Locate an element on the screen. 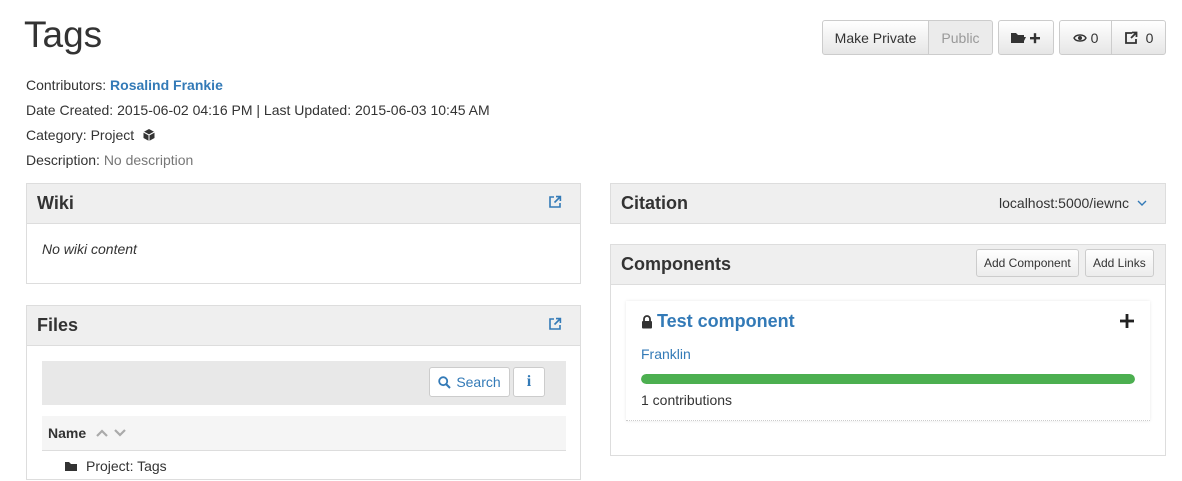 The height and width of the screenshot is (481, 1182). contributions-count: 1 contributions is located at coordinates (687, 400).